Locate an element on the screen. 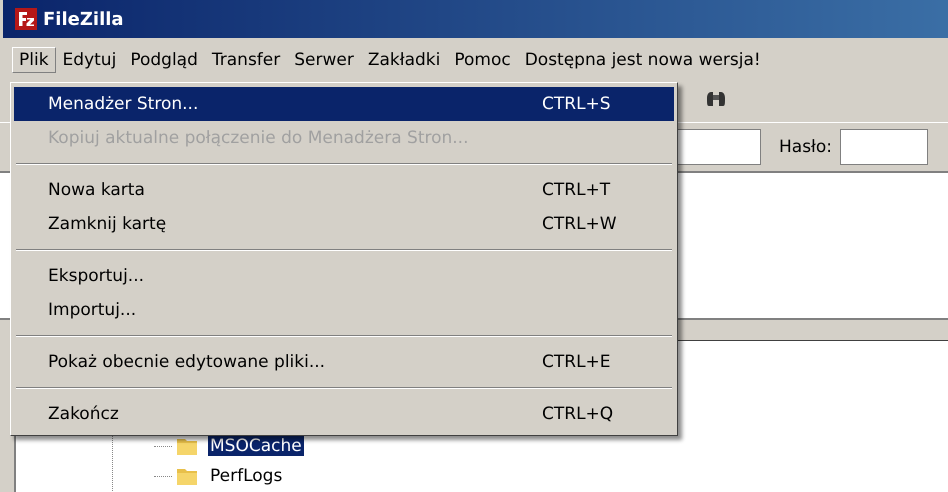  menu-item: Zakończ CTRL+Q is located at coordinates (344, 414).